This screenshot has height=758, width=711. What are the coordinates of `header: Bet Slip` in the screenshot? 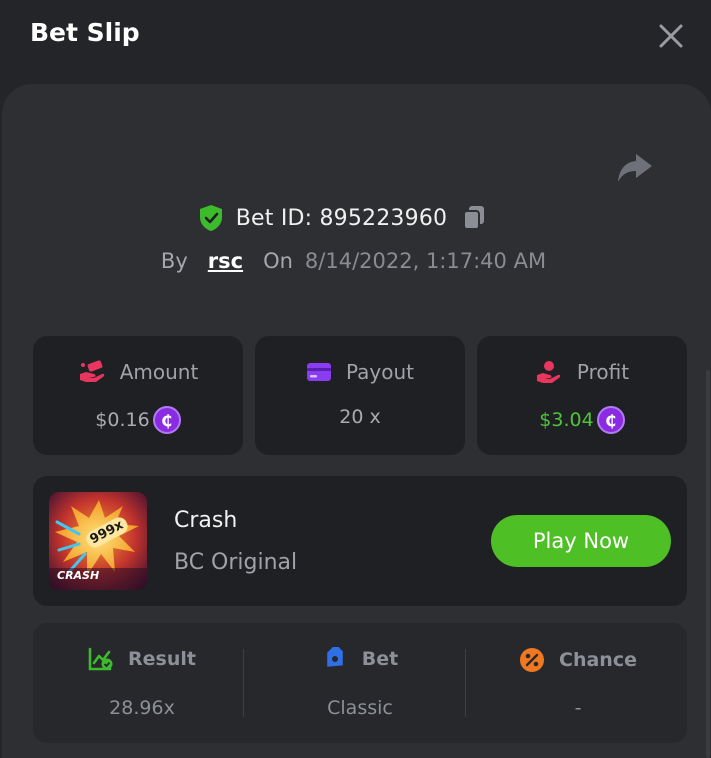 It's located at (355, 35).